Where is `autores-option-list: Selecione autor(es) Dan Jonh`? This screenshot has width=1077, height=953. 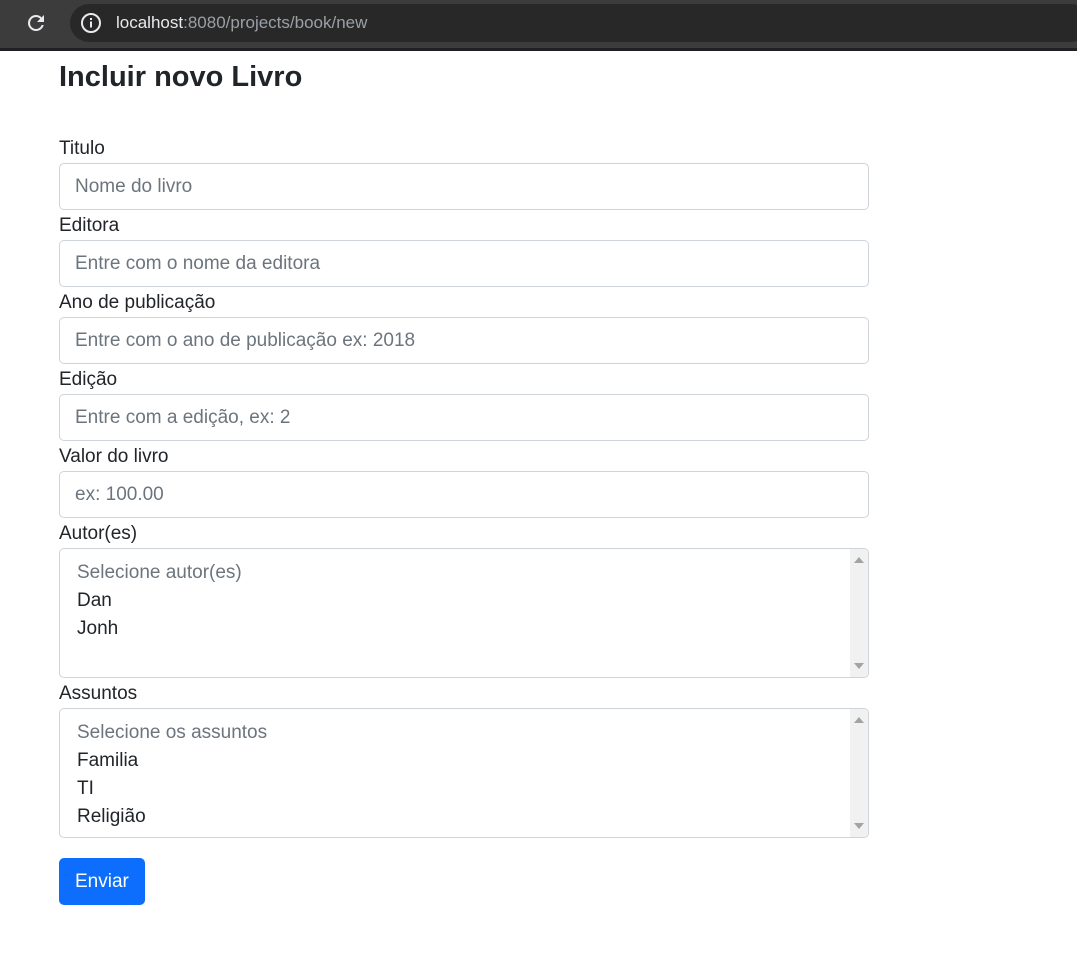 autores-option-list: Selecione autor(es) Dan Jonh is located at coordinates (159, 601).